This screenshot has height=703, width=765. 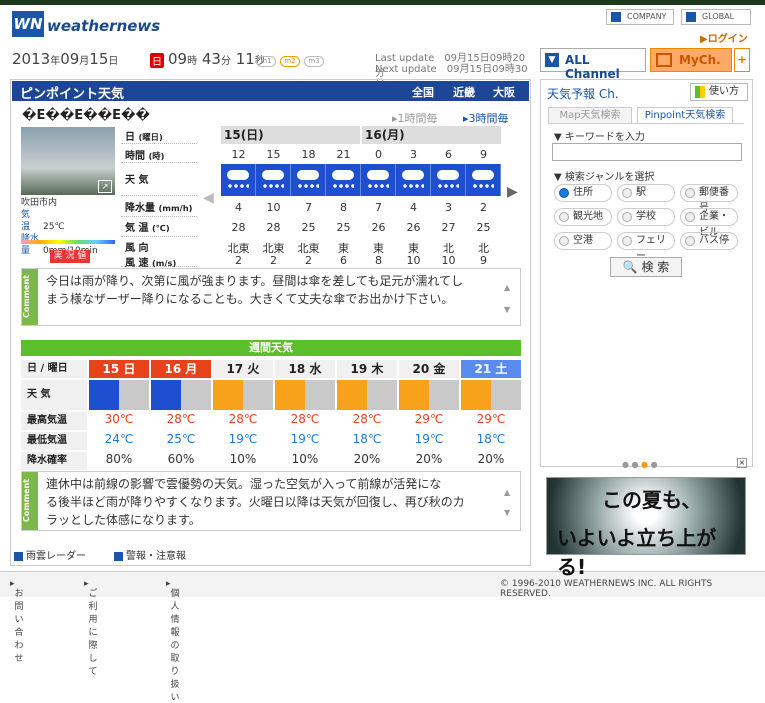 I want to click on pinpoint-title: ピンポイント天気, so click(x=72, y=94).